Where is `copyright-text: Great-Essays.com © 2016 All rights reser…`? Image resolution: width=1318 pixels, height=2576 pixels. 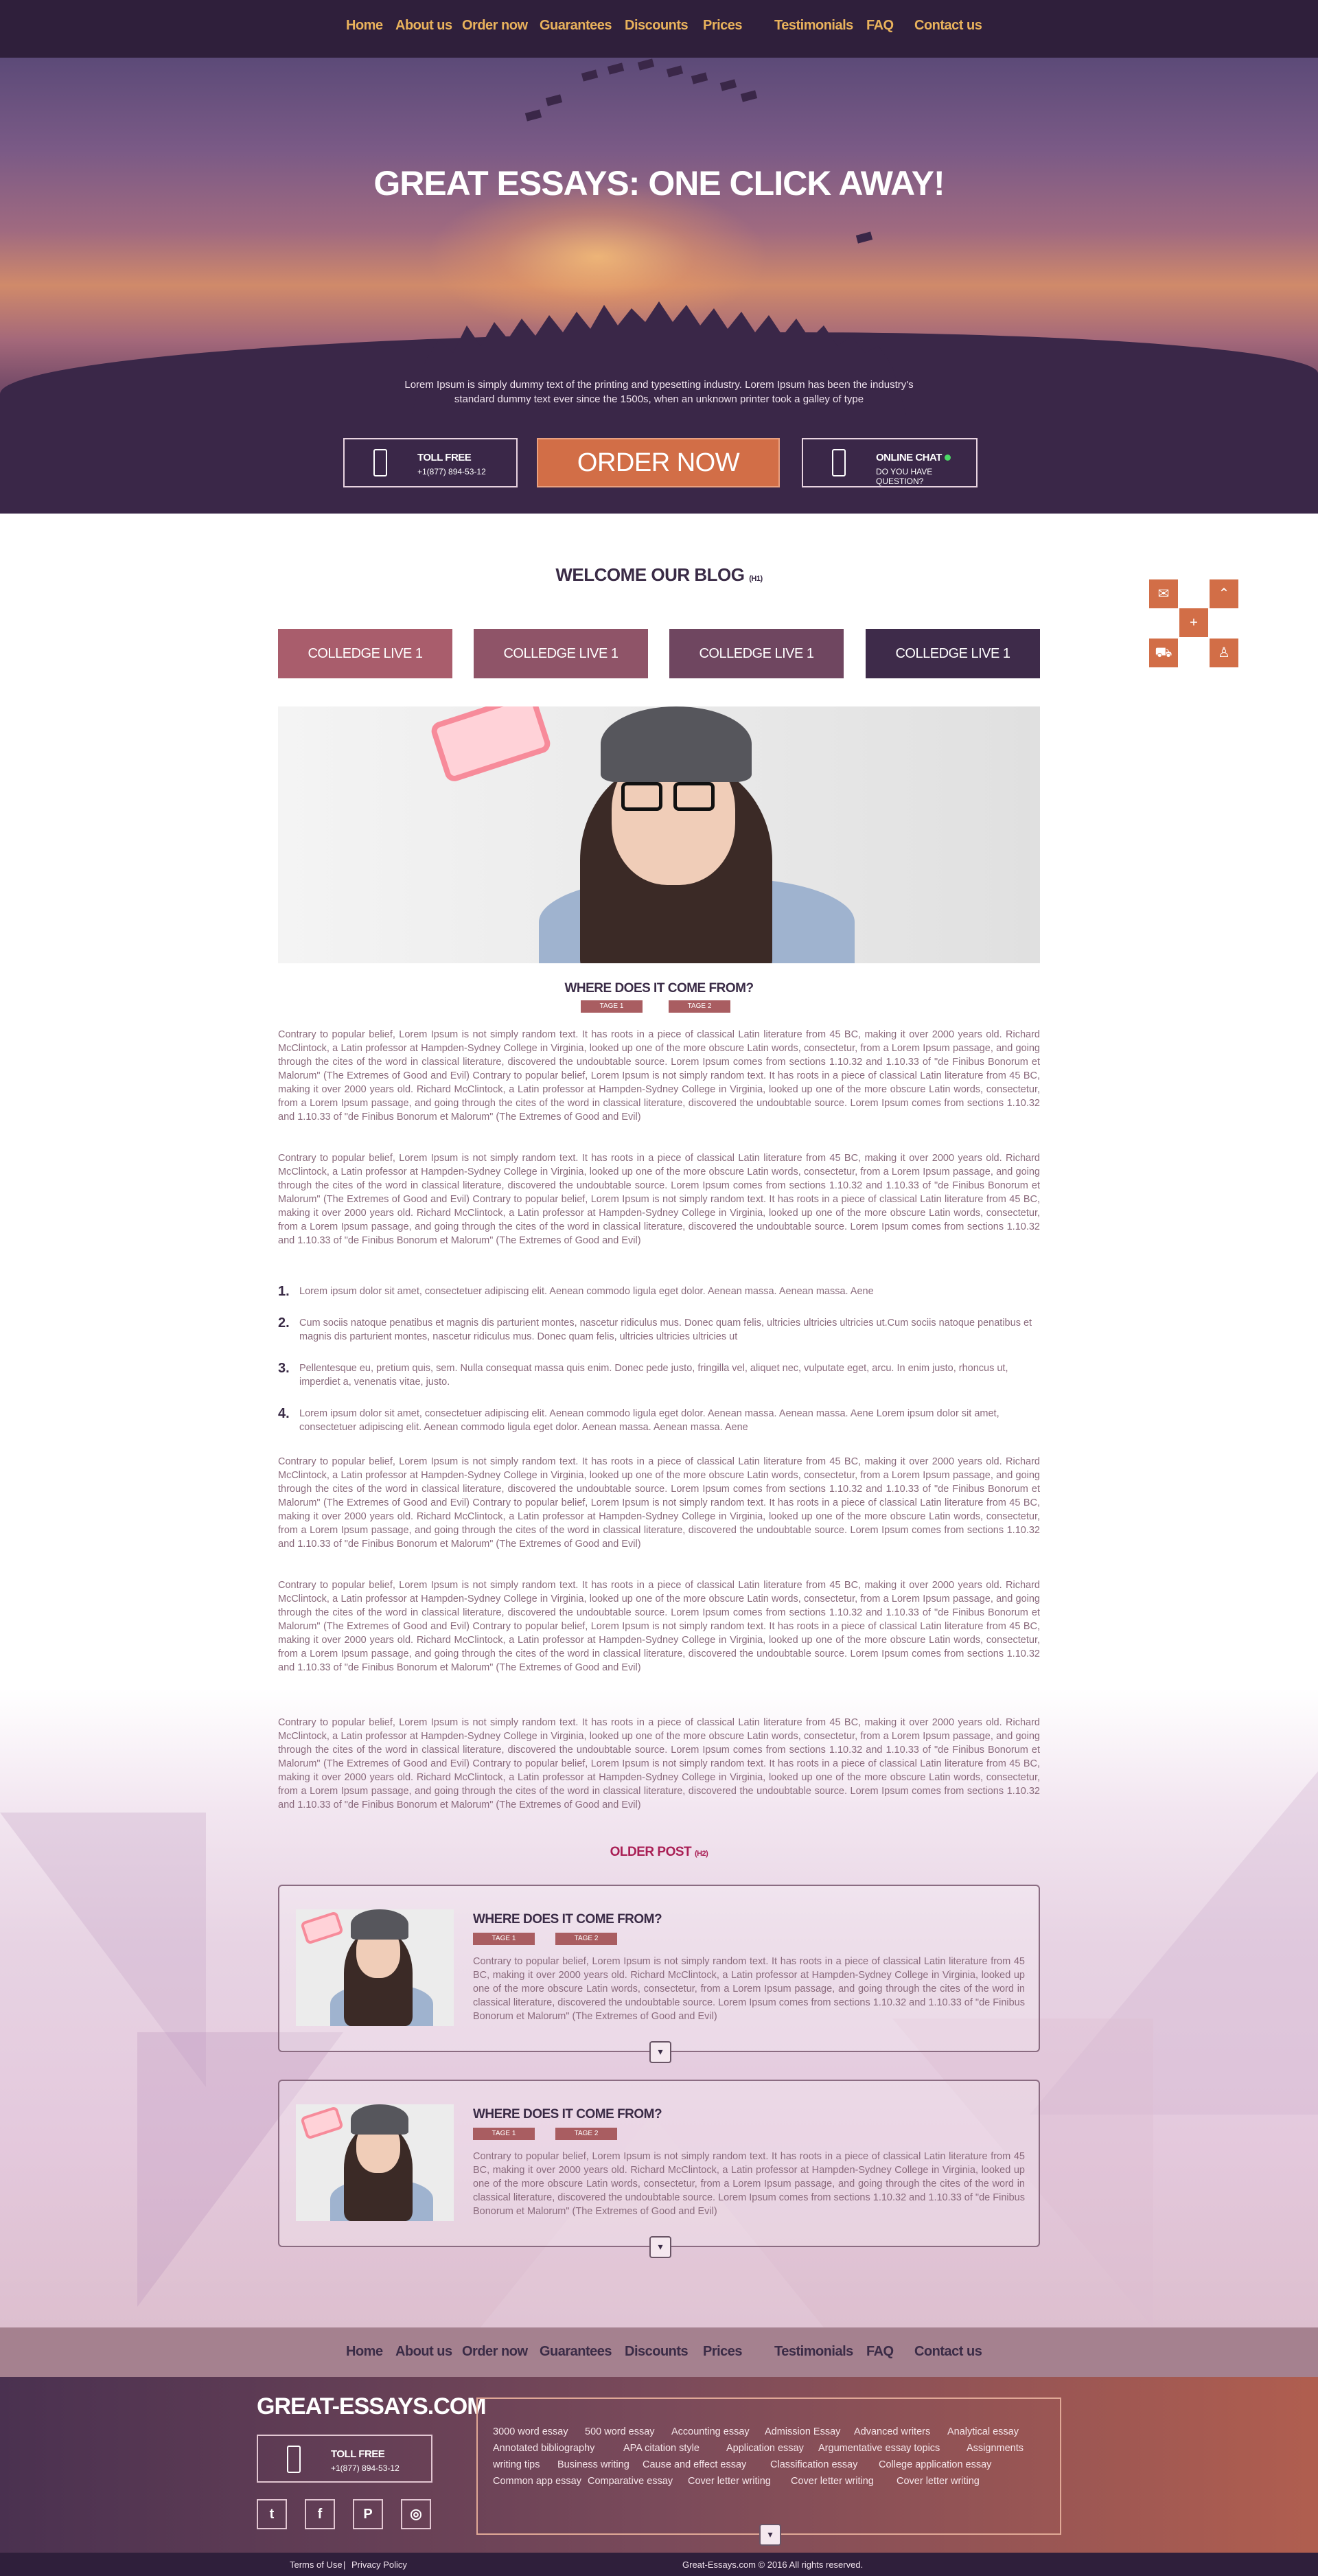 copyright-text: Great-Essays.com © 2016 All rights reser… is located at coordinates (773, 2565).